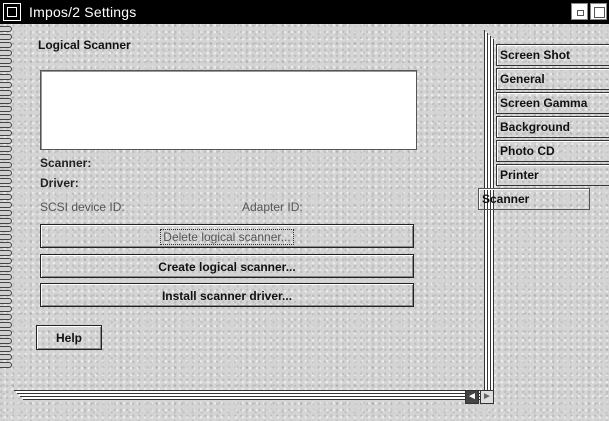 This screenshot has width=609, height=421. Describe the element at coordinates (552, 127) in the screenshot. I see `tab-background: Background` at that location.